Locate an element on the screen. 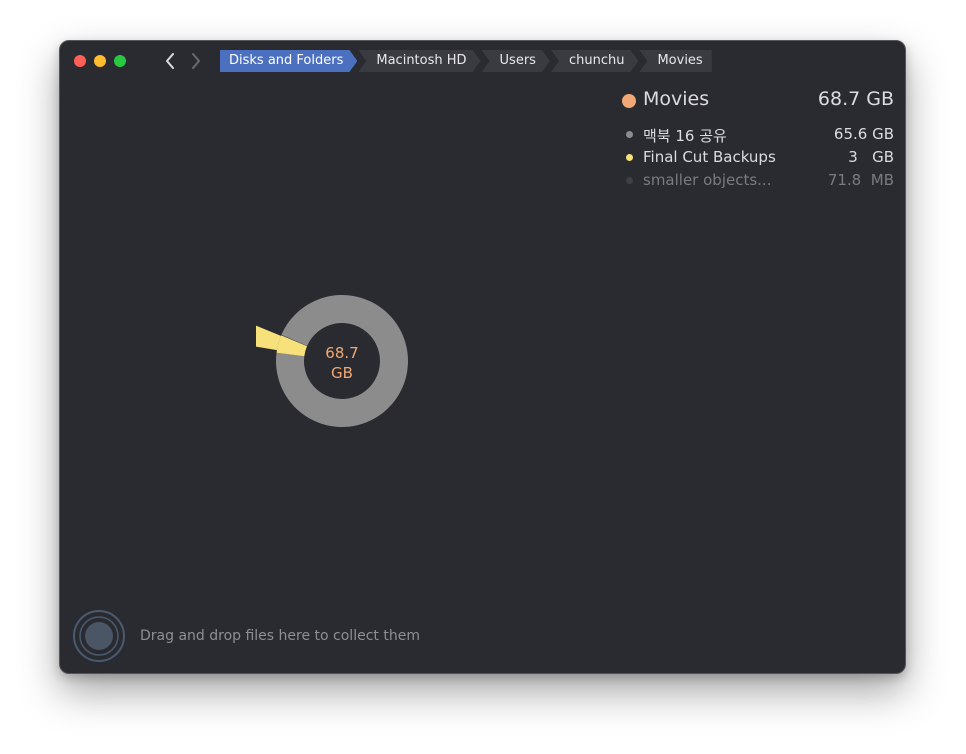 This screenshot has height=754, width=966. folder-name: Movies is located at coordinates (676, 99).